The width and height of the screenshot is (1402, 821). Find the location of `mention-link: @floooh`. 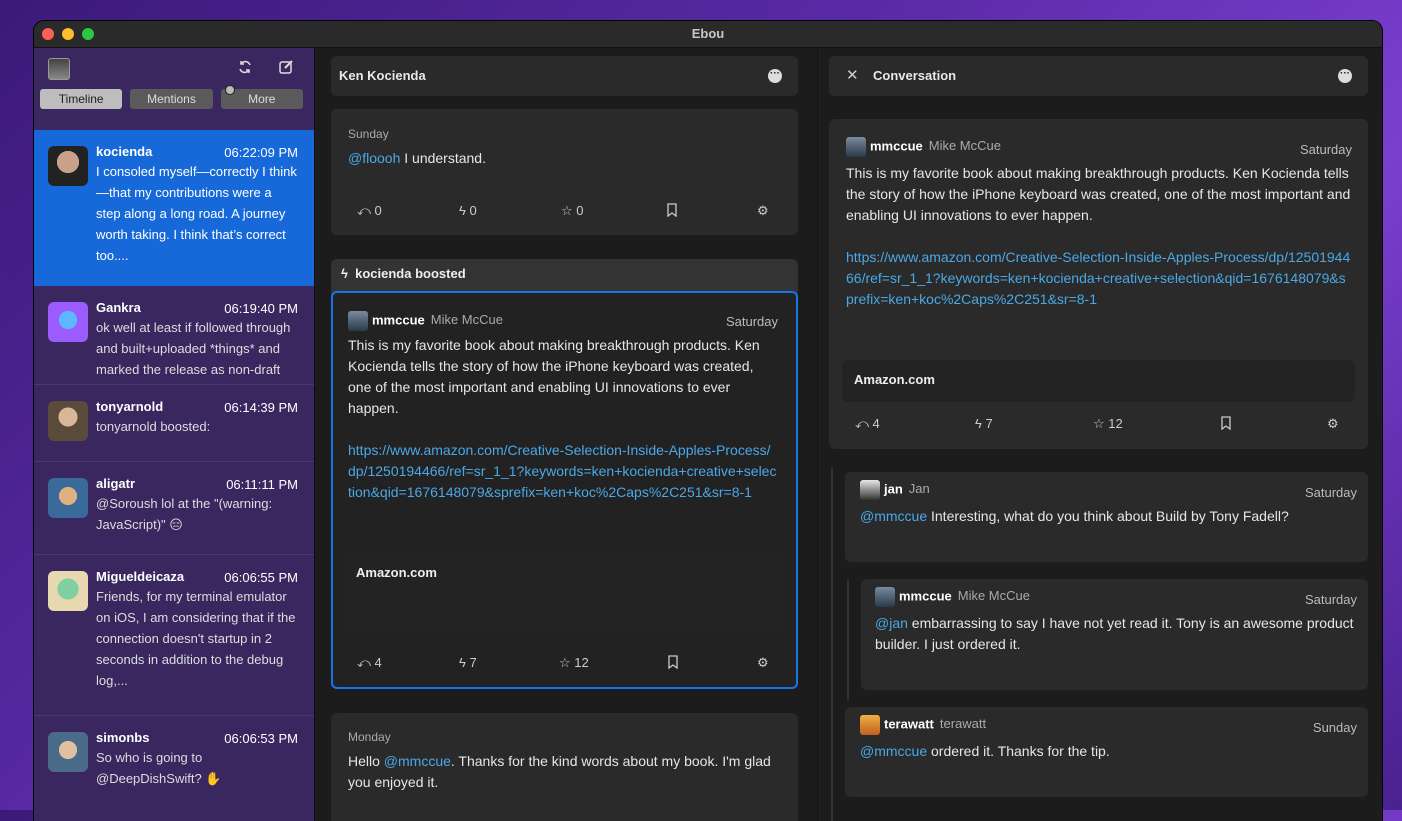

mention-link: @floooh is located at coordinates (374, 158).